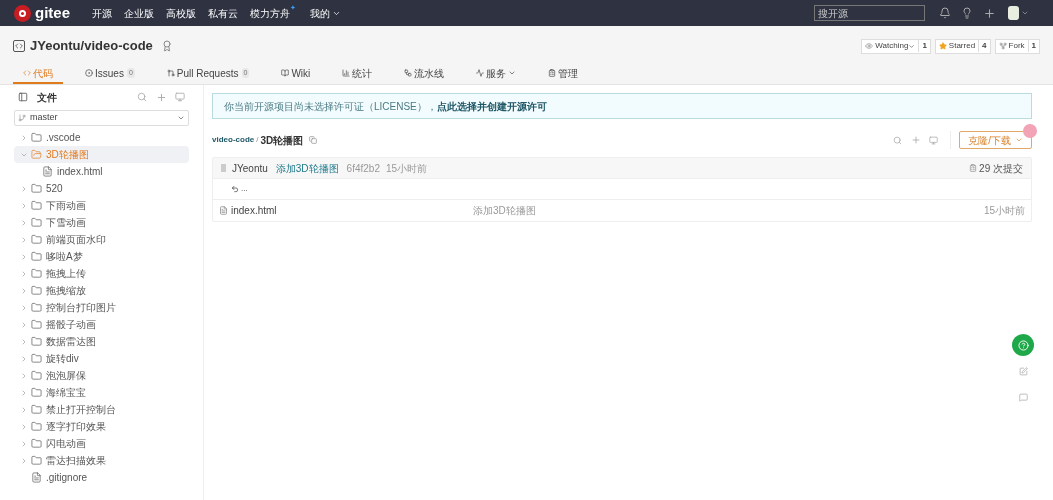 The image size is (1053, 500). I want to click on tree-item: 摇骰子动画, so click(101, 324).